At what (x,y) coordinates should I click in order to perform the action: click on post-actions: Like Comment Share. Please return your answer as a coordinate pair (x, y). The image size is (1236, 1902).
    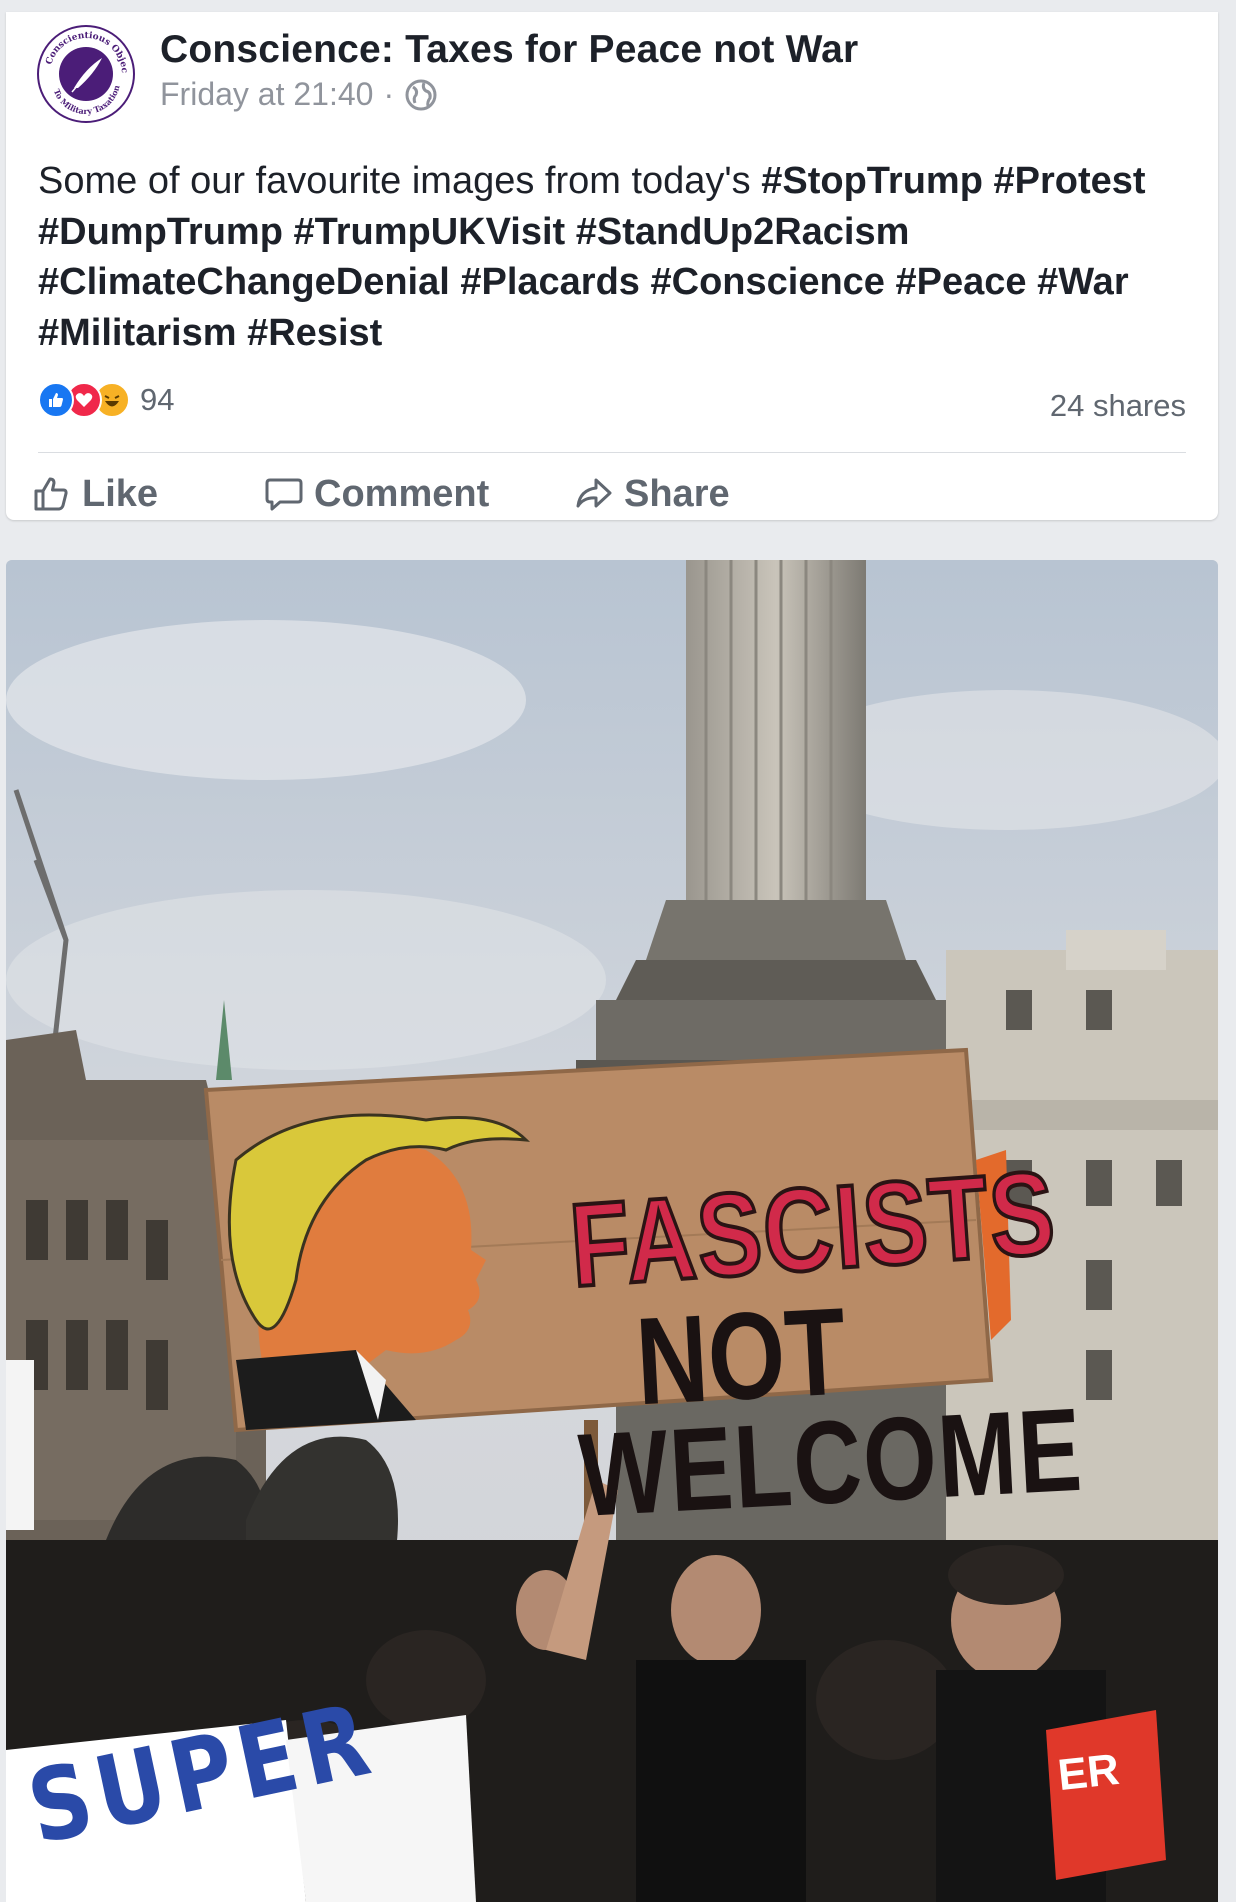
    Looking at the image, I should click on (381, 494).